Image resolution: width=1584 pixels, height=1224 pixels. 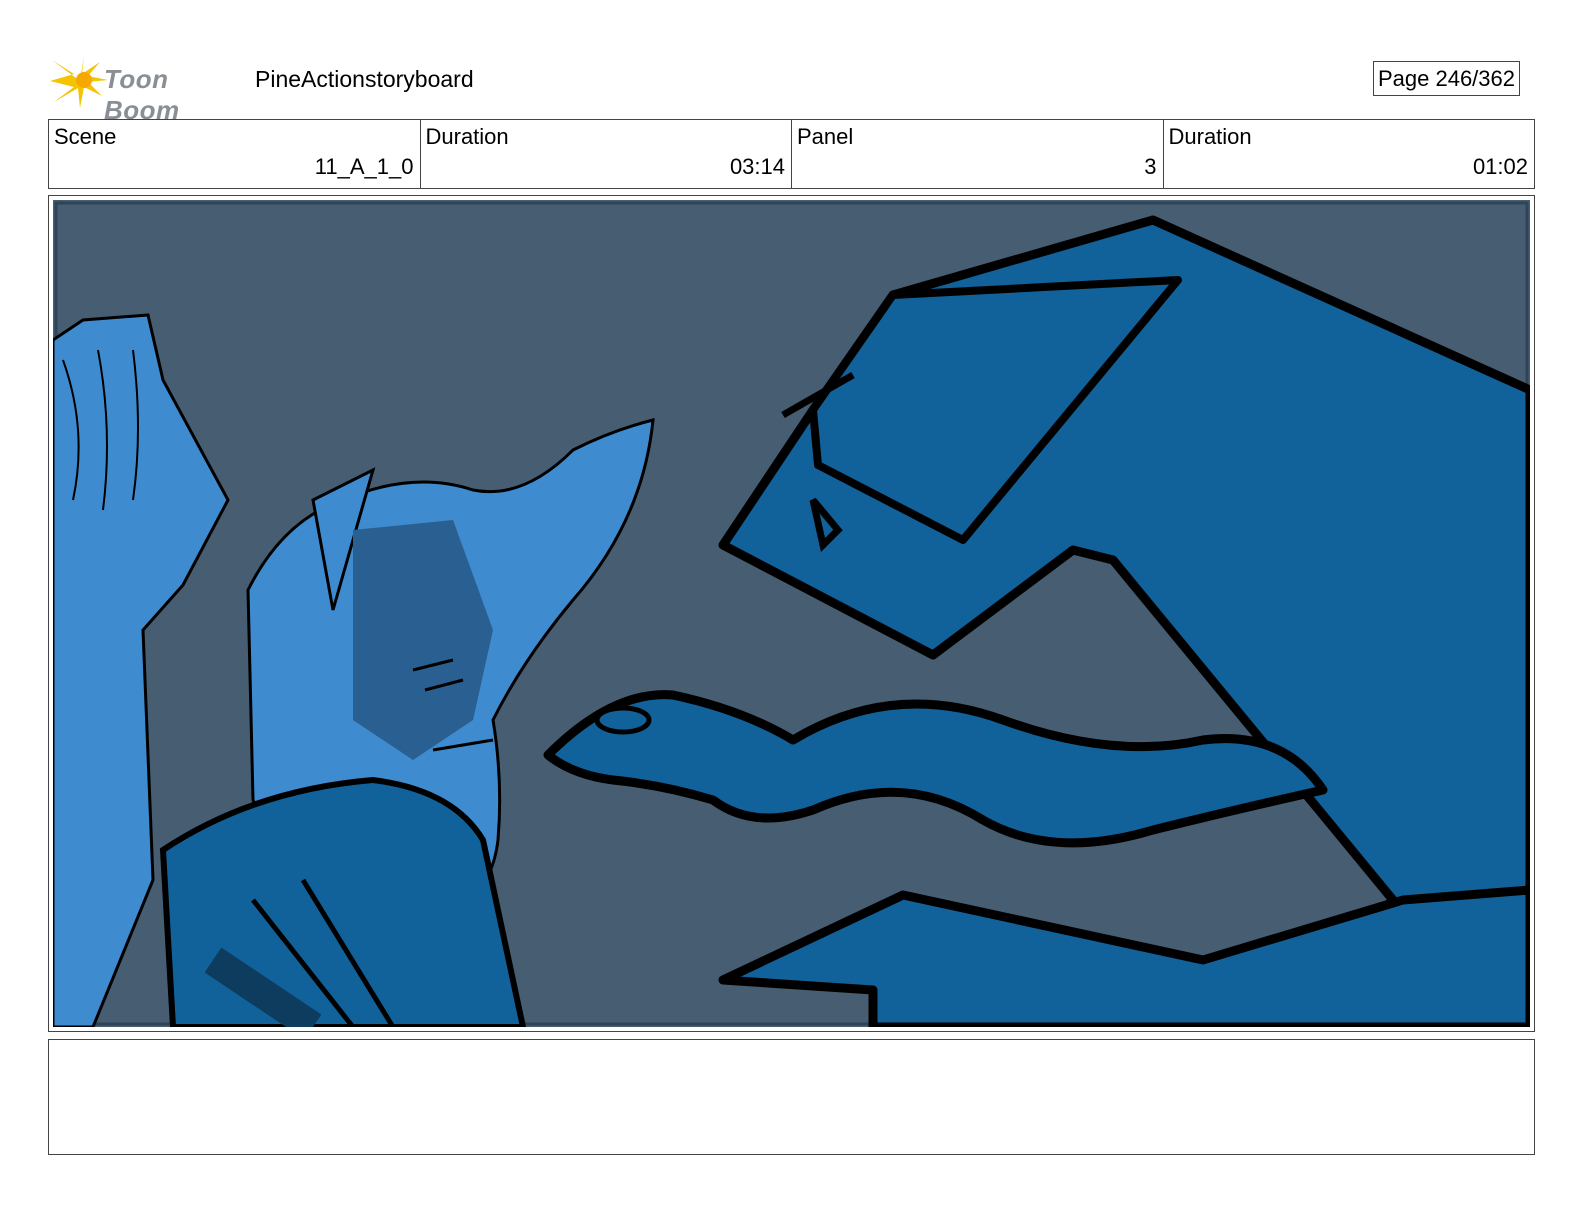 I want to click on scene-duration-value: 03:14, so click(x=757, y=166).